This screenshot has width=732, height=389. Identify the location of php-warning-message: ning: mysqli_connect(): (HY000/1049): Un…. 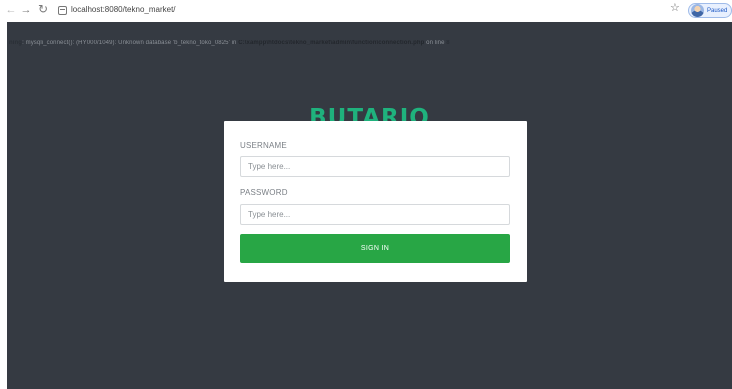
(369, 45).